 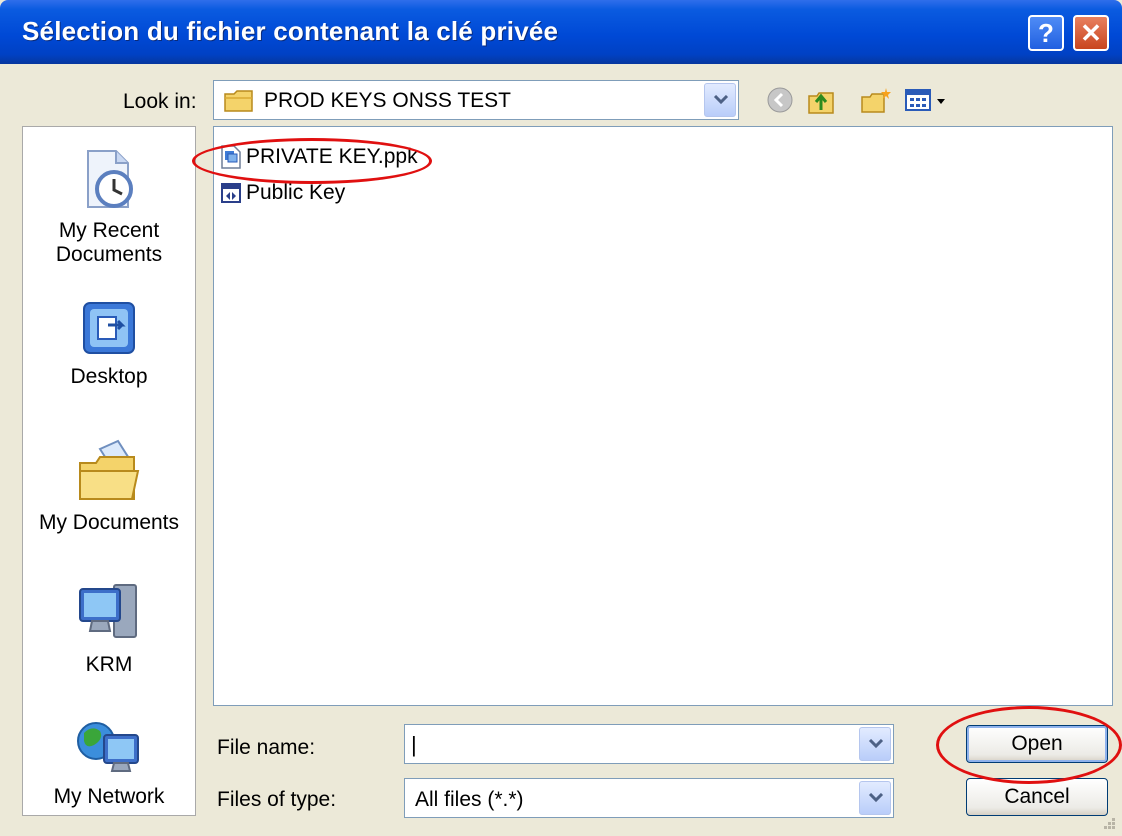 I want to click on filename-dropdown-button, so click(x=875, y=744).